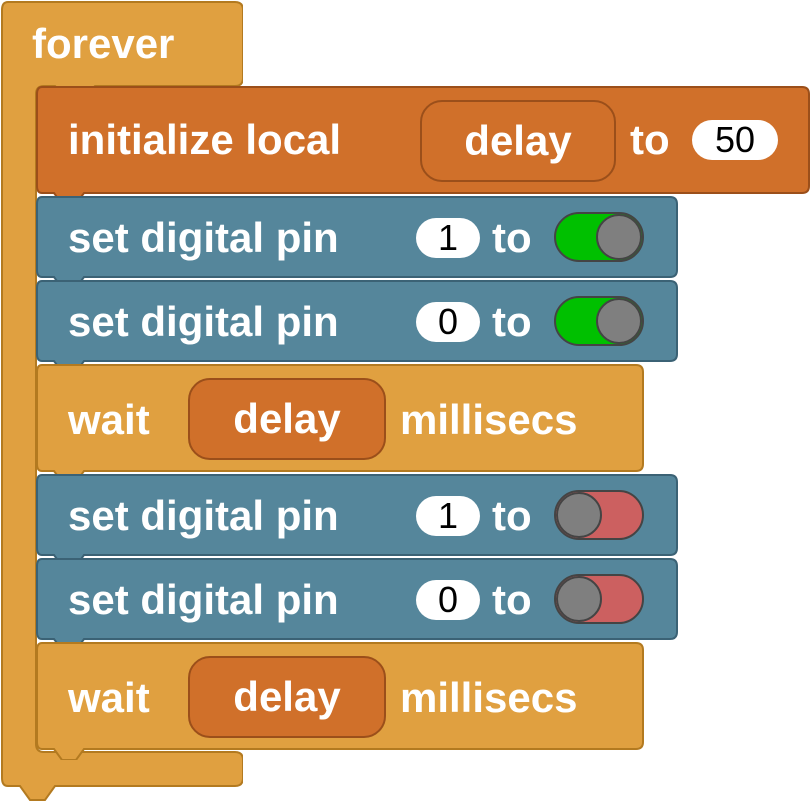  I want to click on initialize-value-input: 50, so click(735, 140).